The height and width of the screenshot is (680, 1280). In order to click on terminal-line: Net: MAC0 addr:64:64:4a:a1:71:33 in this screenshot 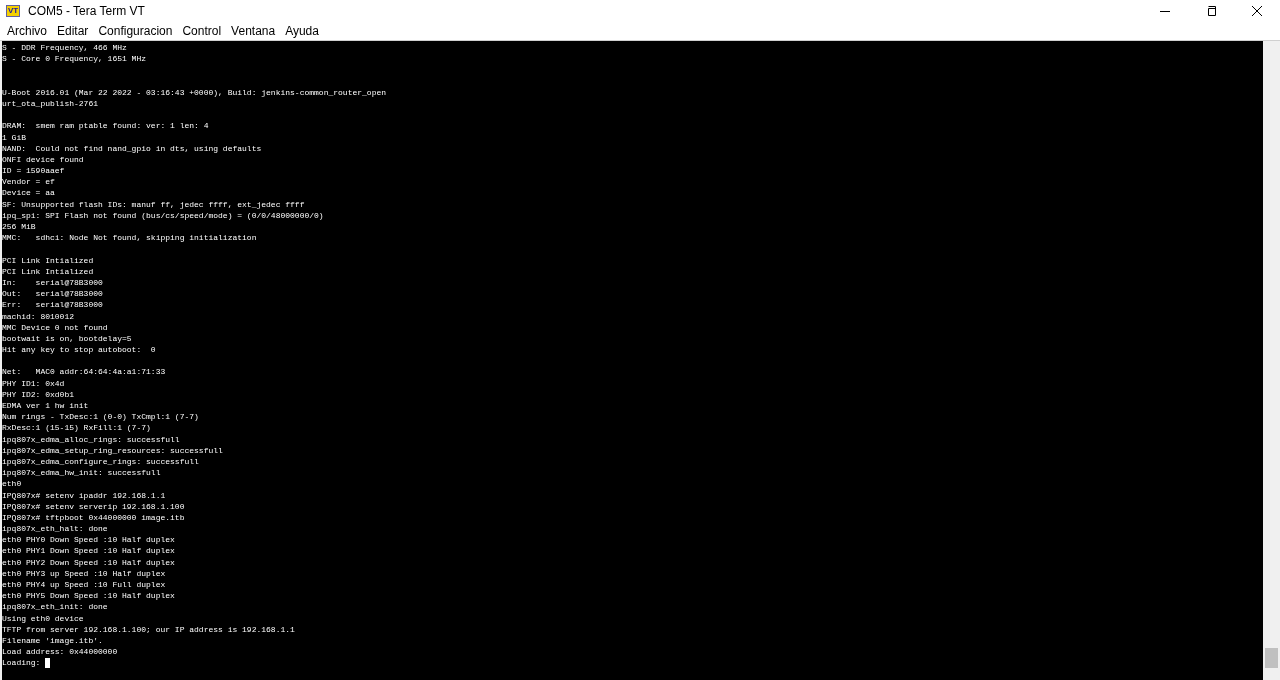, I will do `click(84, 372)`.